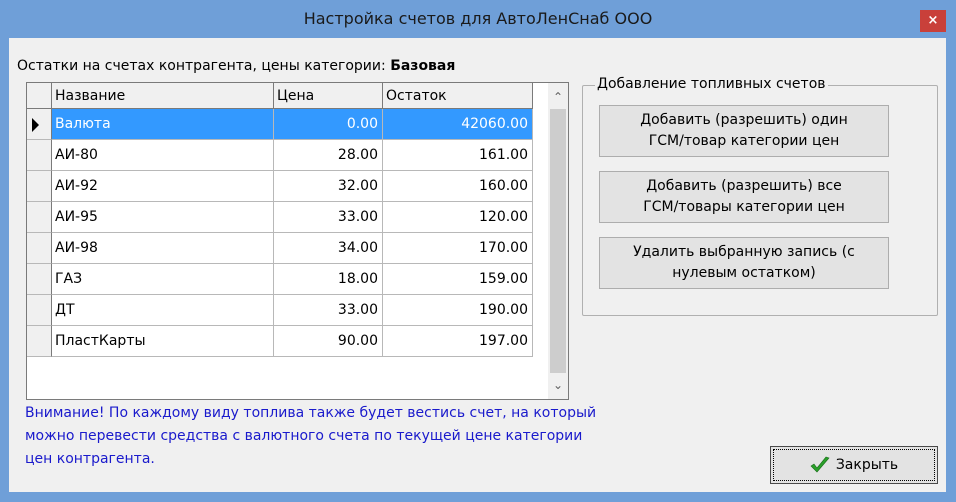 The height and width of the screenshot is (502, 956). I want to click on table-row: АИ-92 32.00 160.00, so click(287, 186).